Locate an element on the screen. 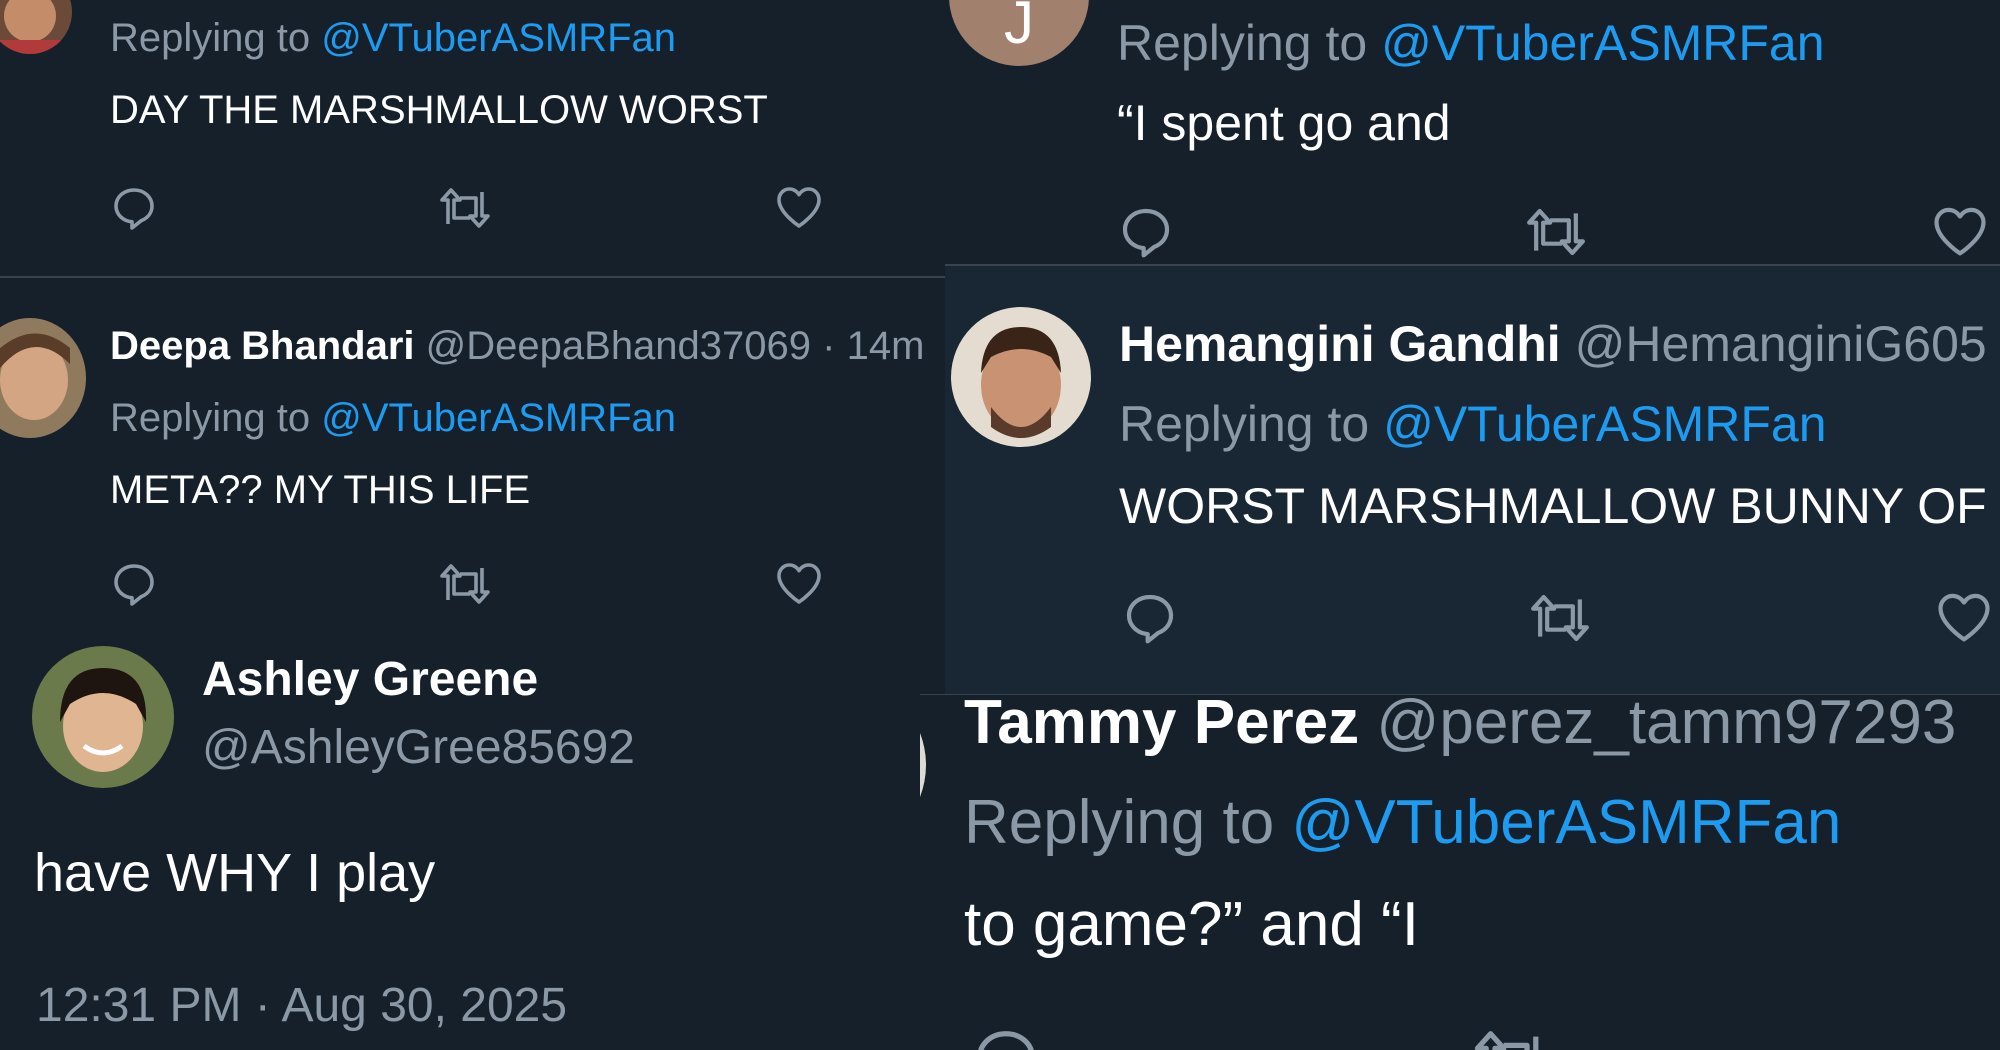 Image resolution: width=2000 pixels, height=1050 pixels. reply-text: DAY THE MARSHMALLOW WORST is located at coordinates (439, 110).